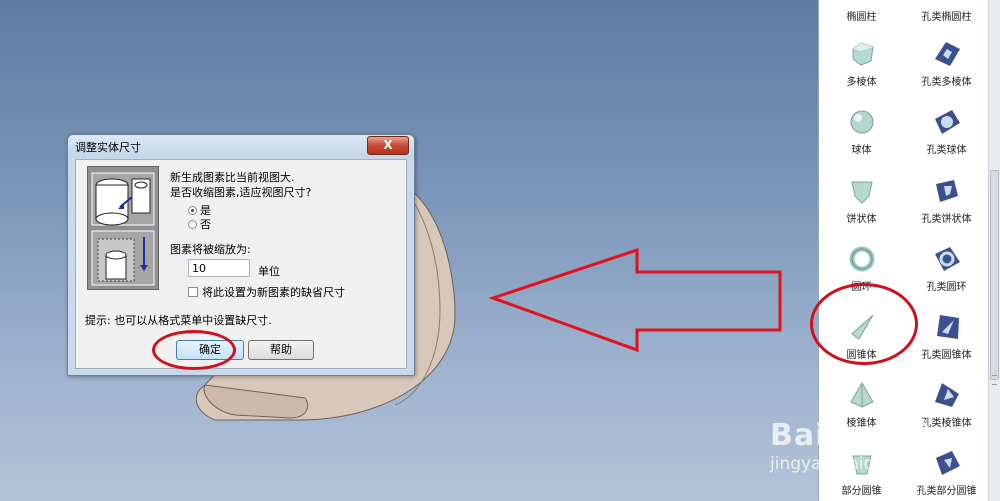 Image resolution: width=1000 pixels, height=501 pixels. I want to click on library-item-label: 孔类球体, so click(946, 150).